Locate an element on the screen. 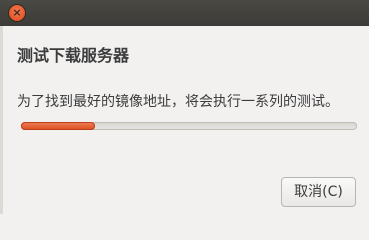 The height and width of the screenshot is (240, 369). window-edge is located at coordinates (1, 120).